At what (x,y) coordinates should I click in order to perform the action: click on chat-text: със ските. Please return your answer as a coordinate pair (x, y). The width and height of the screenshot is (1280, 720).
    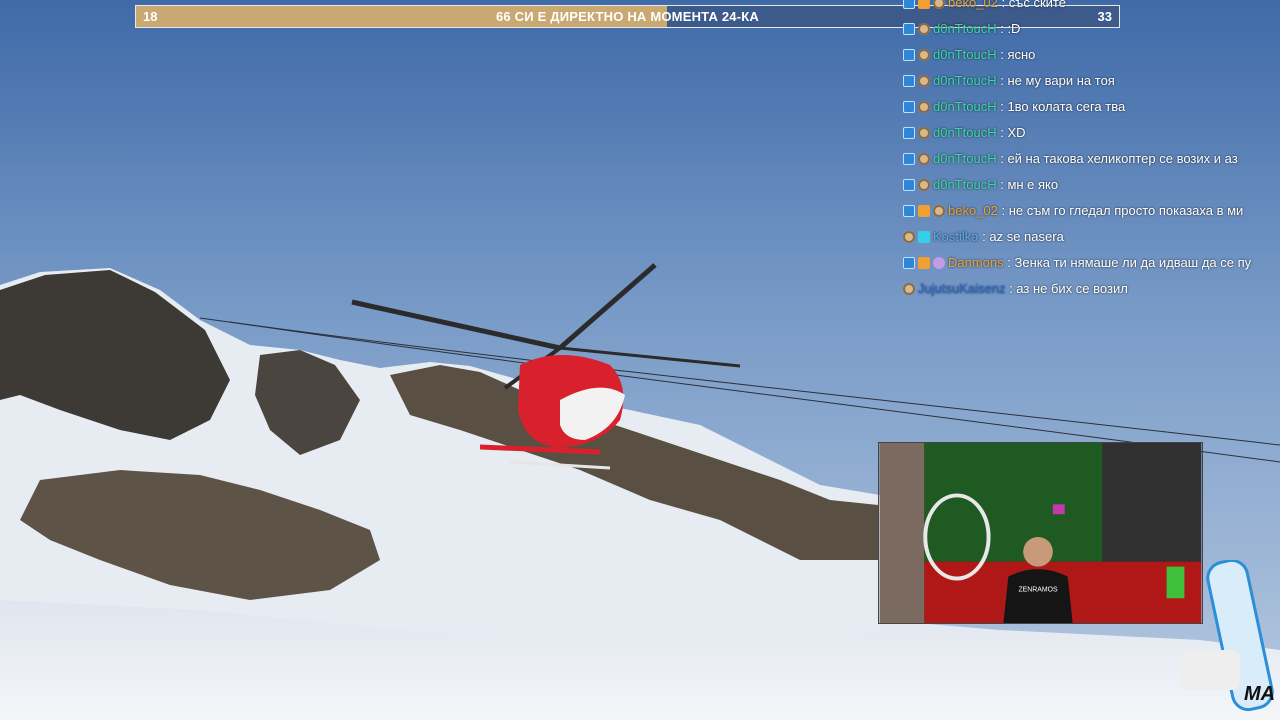
    Looking at the image, I should click on (1035, 5).